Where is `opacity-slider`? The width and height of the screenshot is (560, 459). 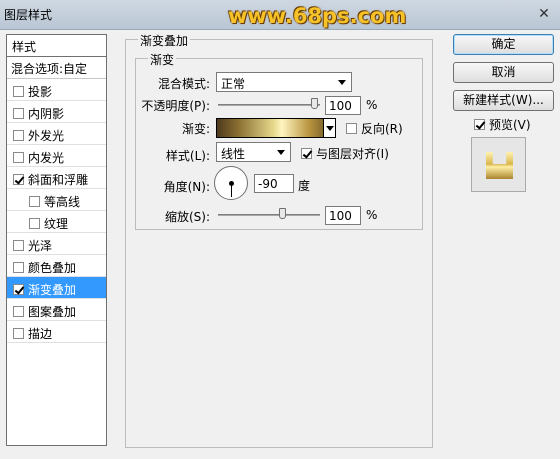 opacity-slider is located at coordinates (269, 105).